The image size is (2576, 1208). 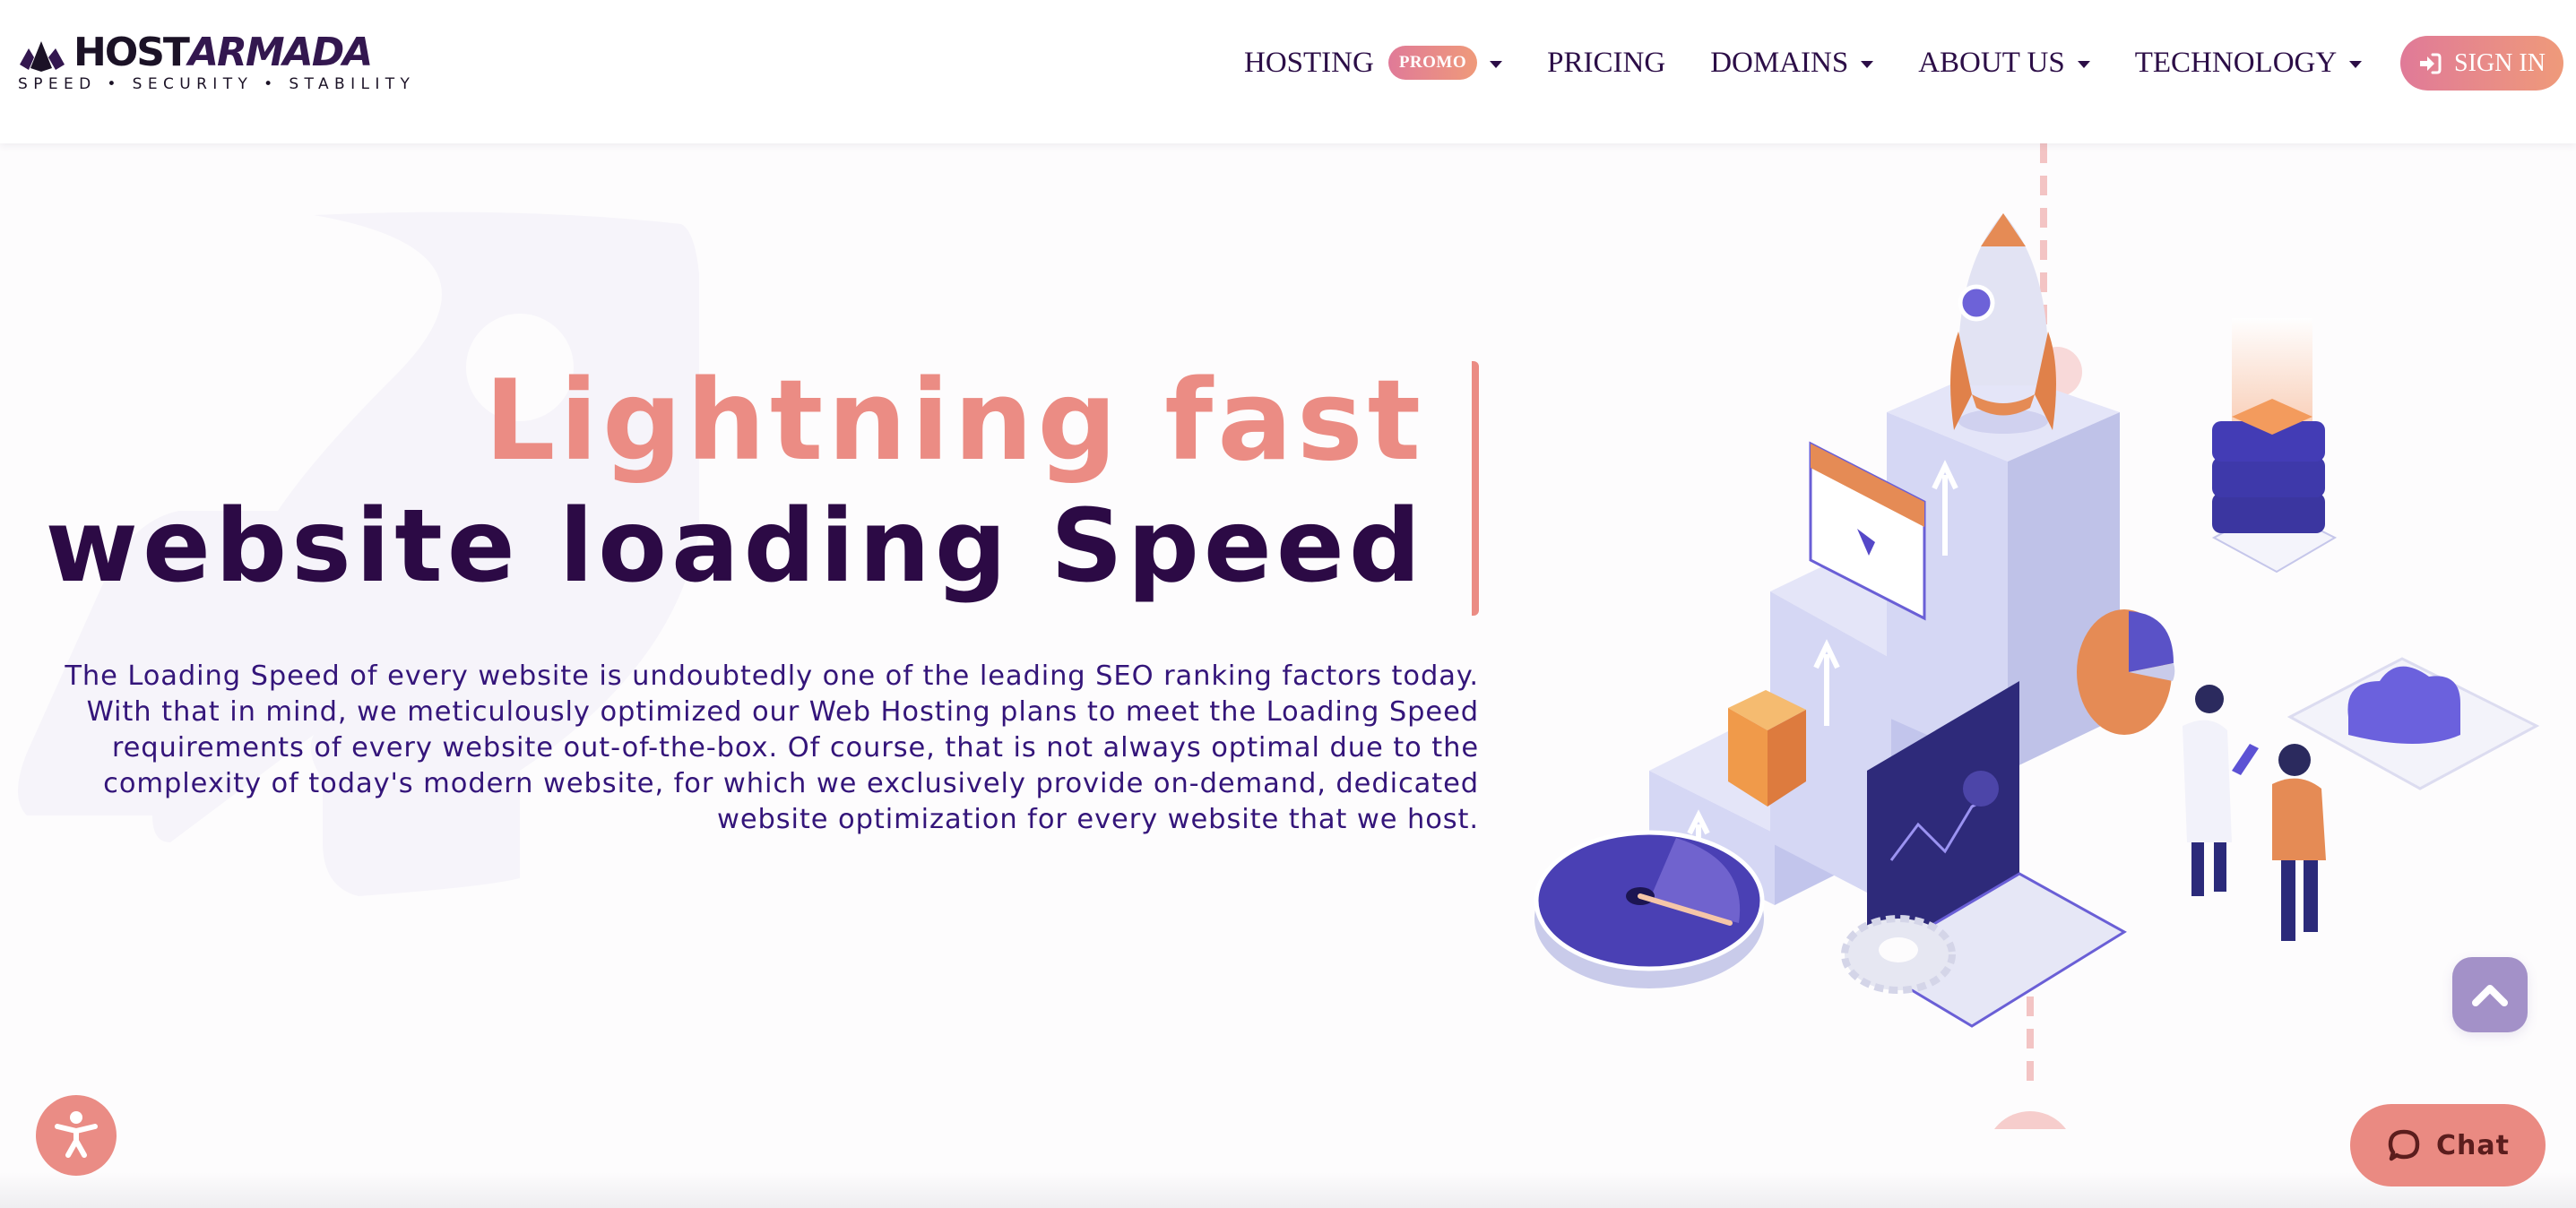 What do you see at coordinates (1475, 488) in the screenshot?
I see `headline-accent-bar` at bounding box center [1475, 488].